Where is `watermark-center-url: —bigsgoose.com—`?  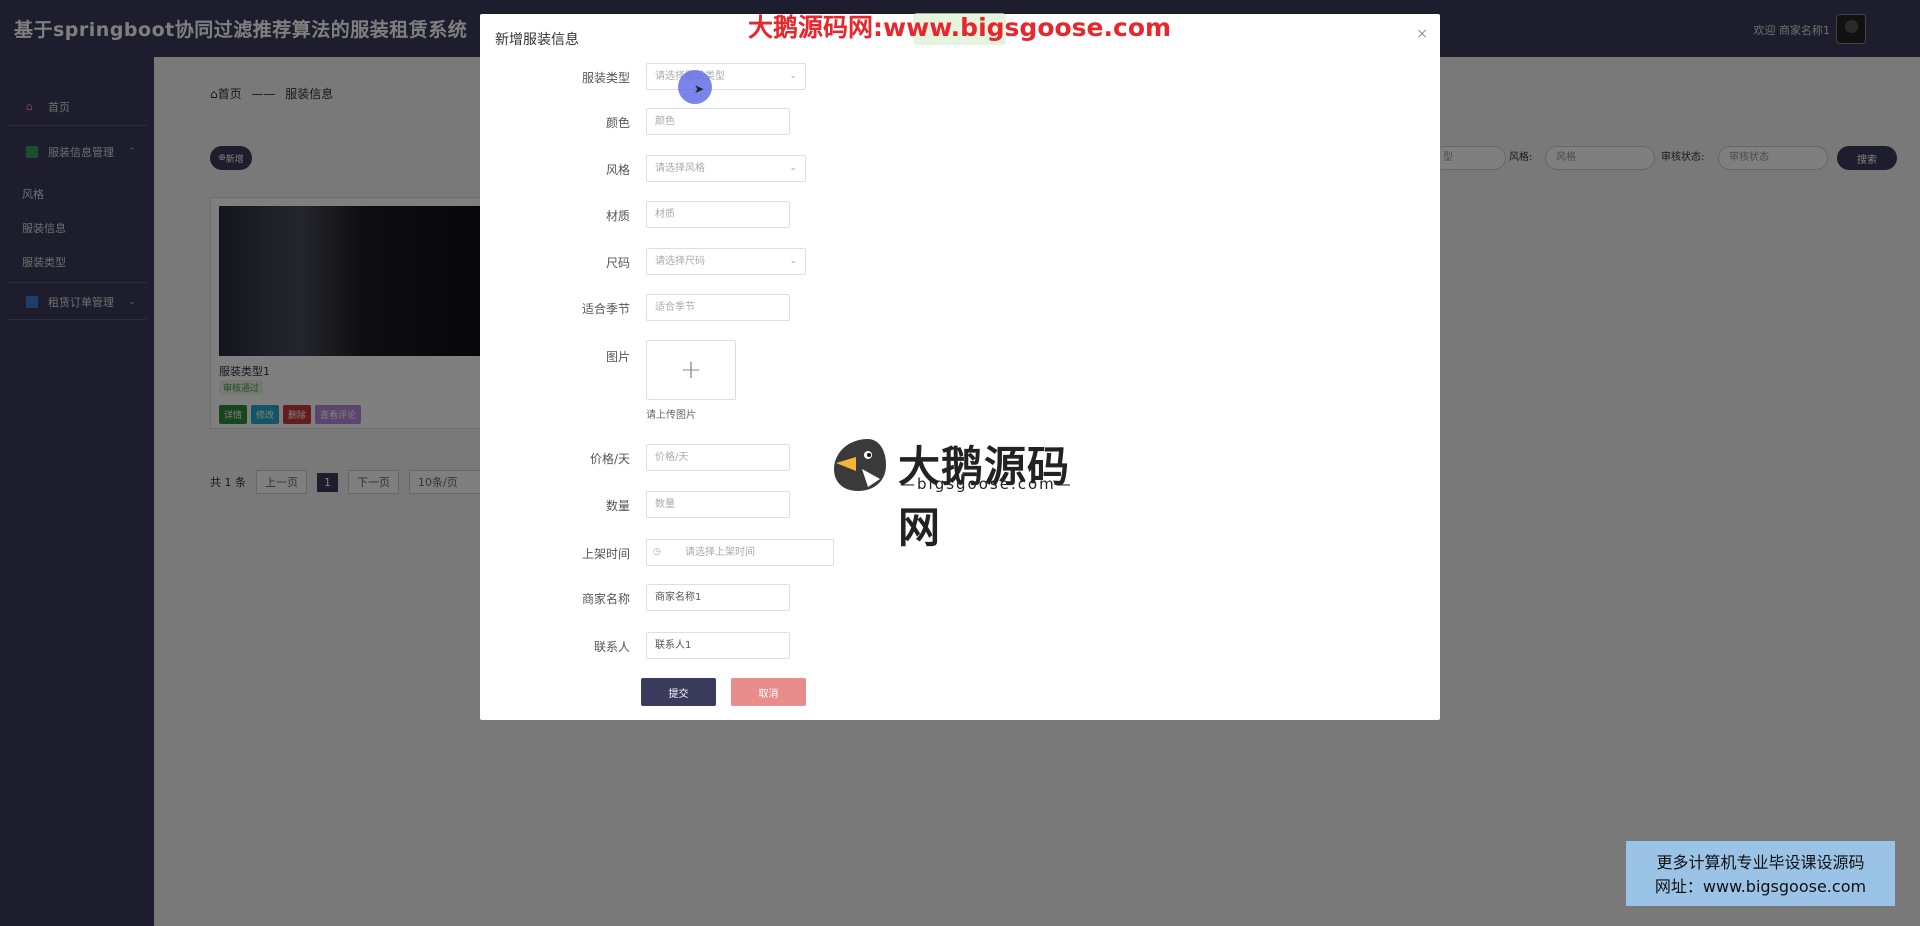 watermark-center-url: —bigsgoose.com— is located at coordinates (986, 484).